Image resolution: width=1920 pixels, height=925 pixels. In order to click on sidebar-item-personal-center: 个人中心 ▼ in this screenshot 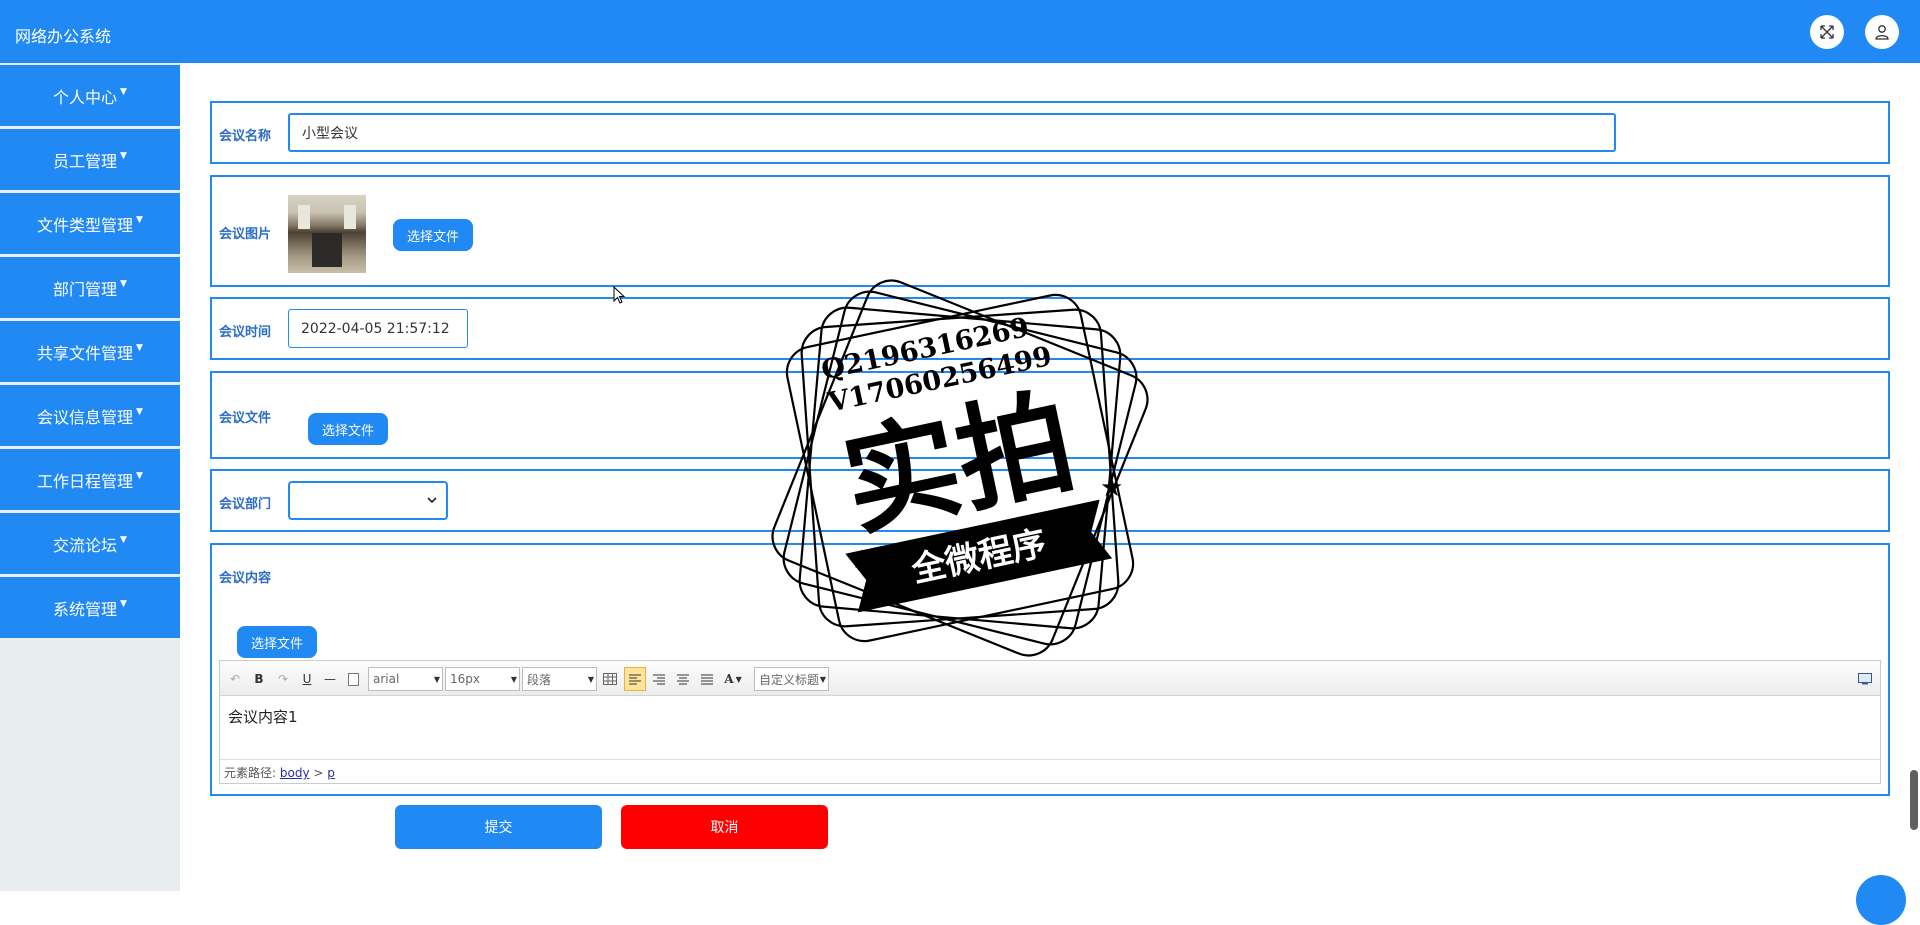, I will do `click(90, 95)`.